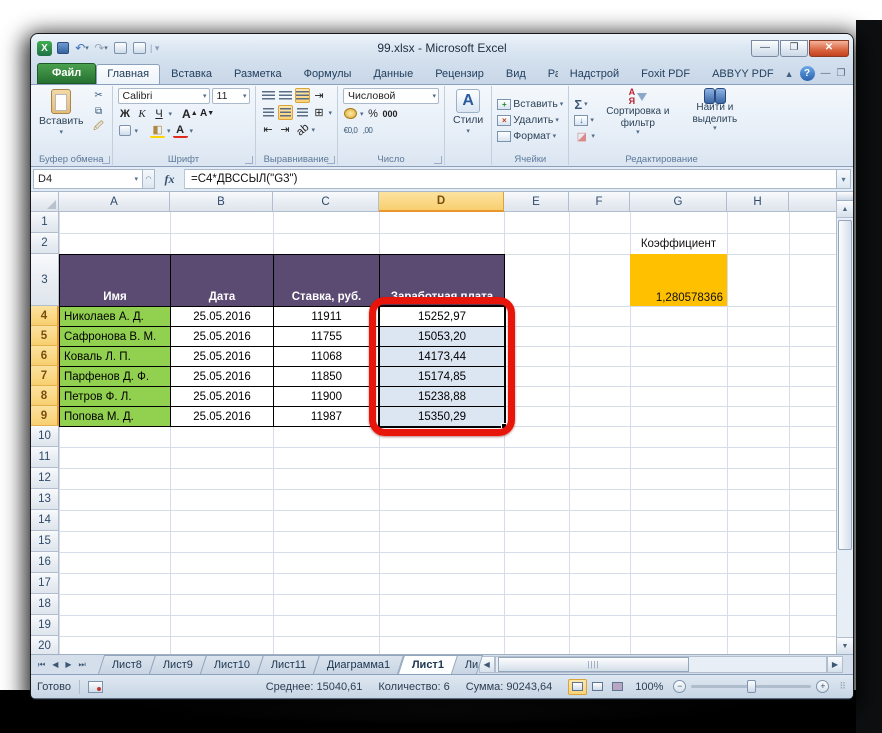 This screenshot has width=882, height=733. I want to click on align-right-icon, so click(302, 112).